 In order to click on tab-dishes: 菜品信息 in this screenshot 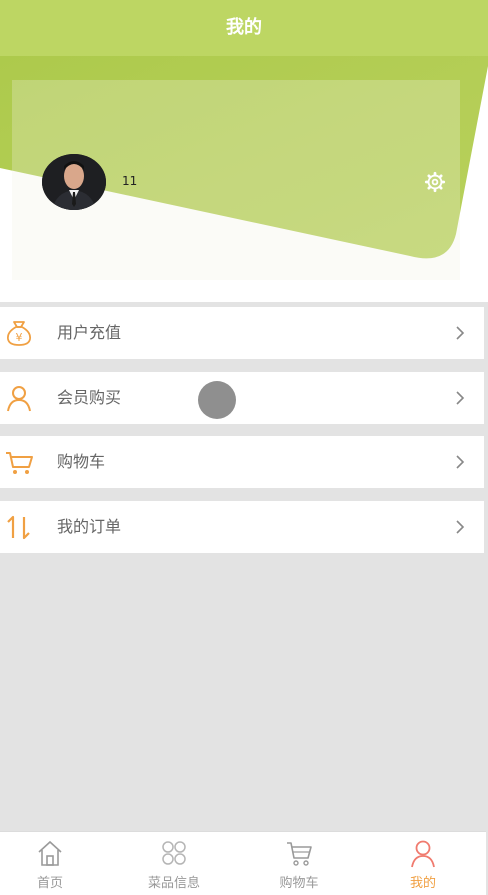, I will do `click(174, 863)`.